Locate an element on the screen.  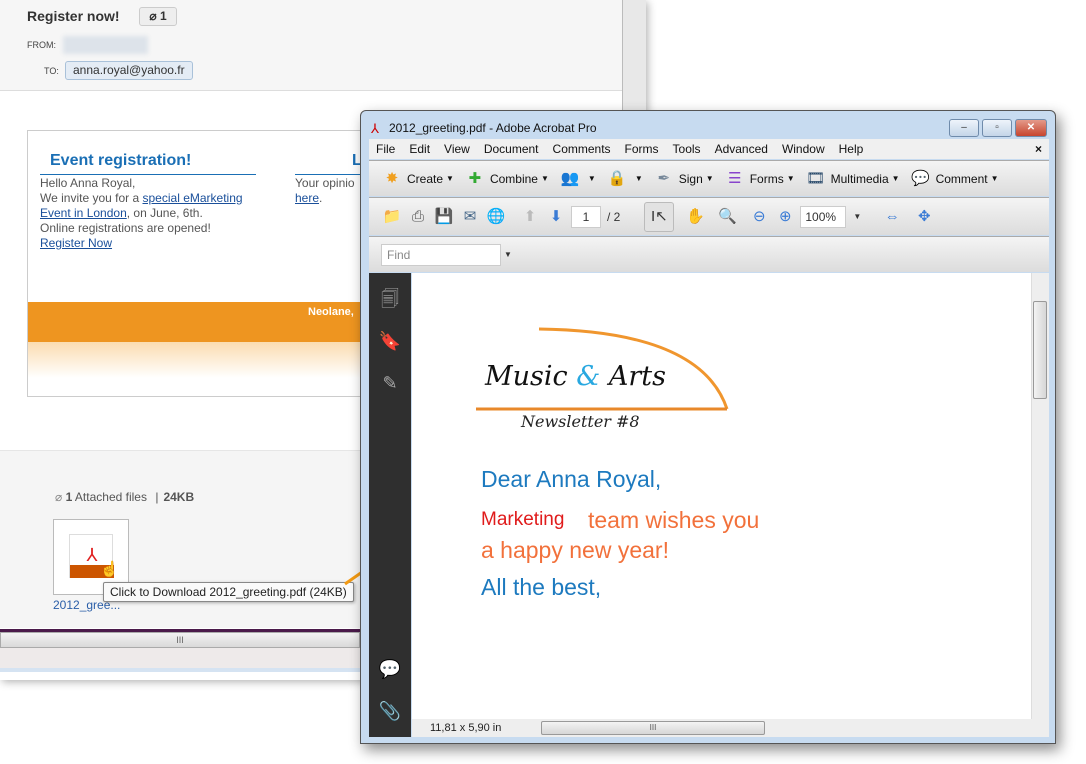
newsletter-logo: Music & Arts is located at coordinates (575, 376).